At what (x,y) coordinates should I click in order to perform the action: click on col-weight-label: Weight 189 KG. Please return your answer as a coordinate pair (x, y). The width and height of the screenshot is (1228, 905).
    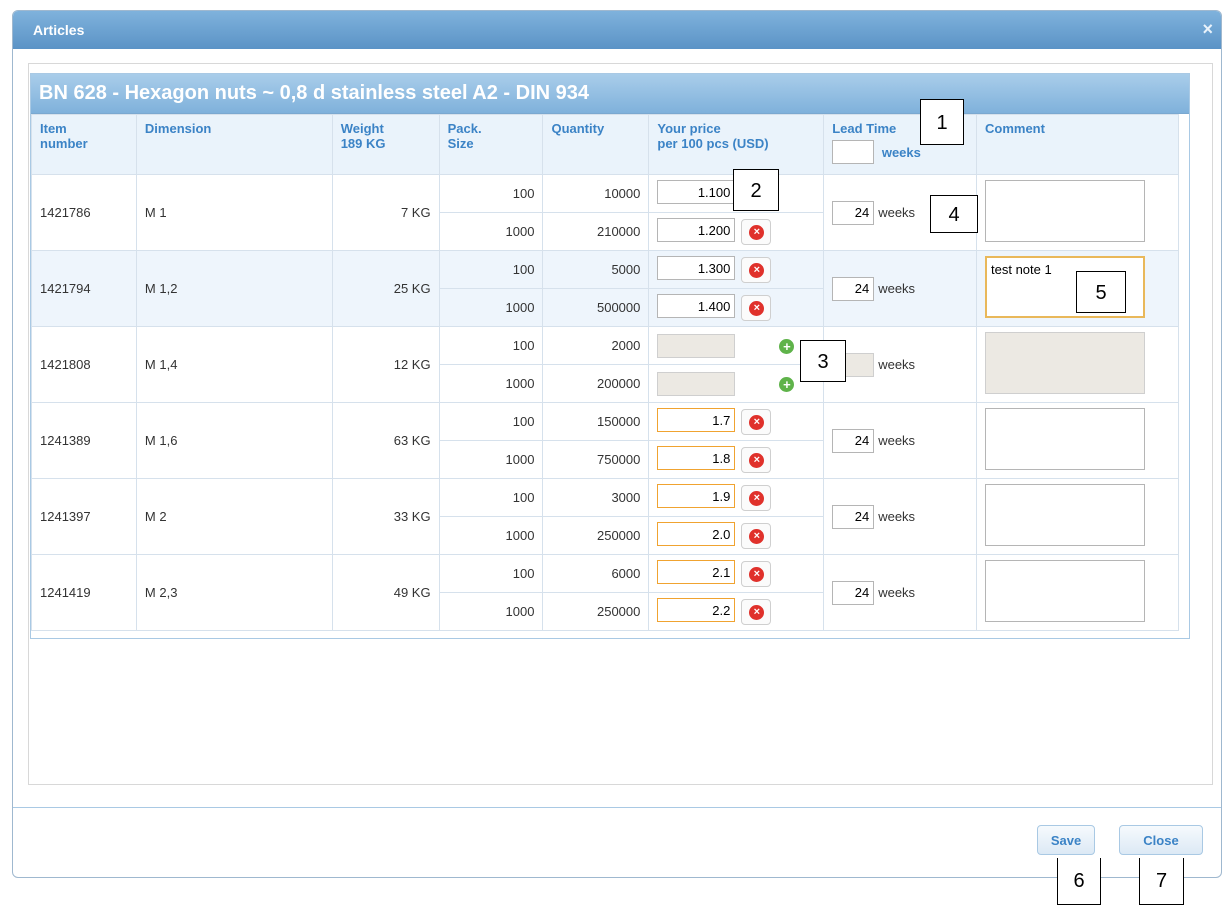
    Looking at the image, I should click on (363, 136).